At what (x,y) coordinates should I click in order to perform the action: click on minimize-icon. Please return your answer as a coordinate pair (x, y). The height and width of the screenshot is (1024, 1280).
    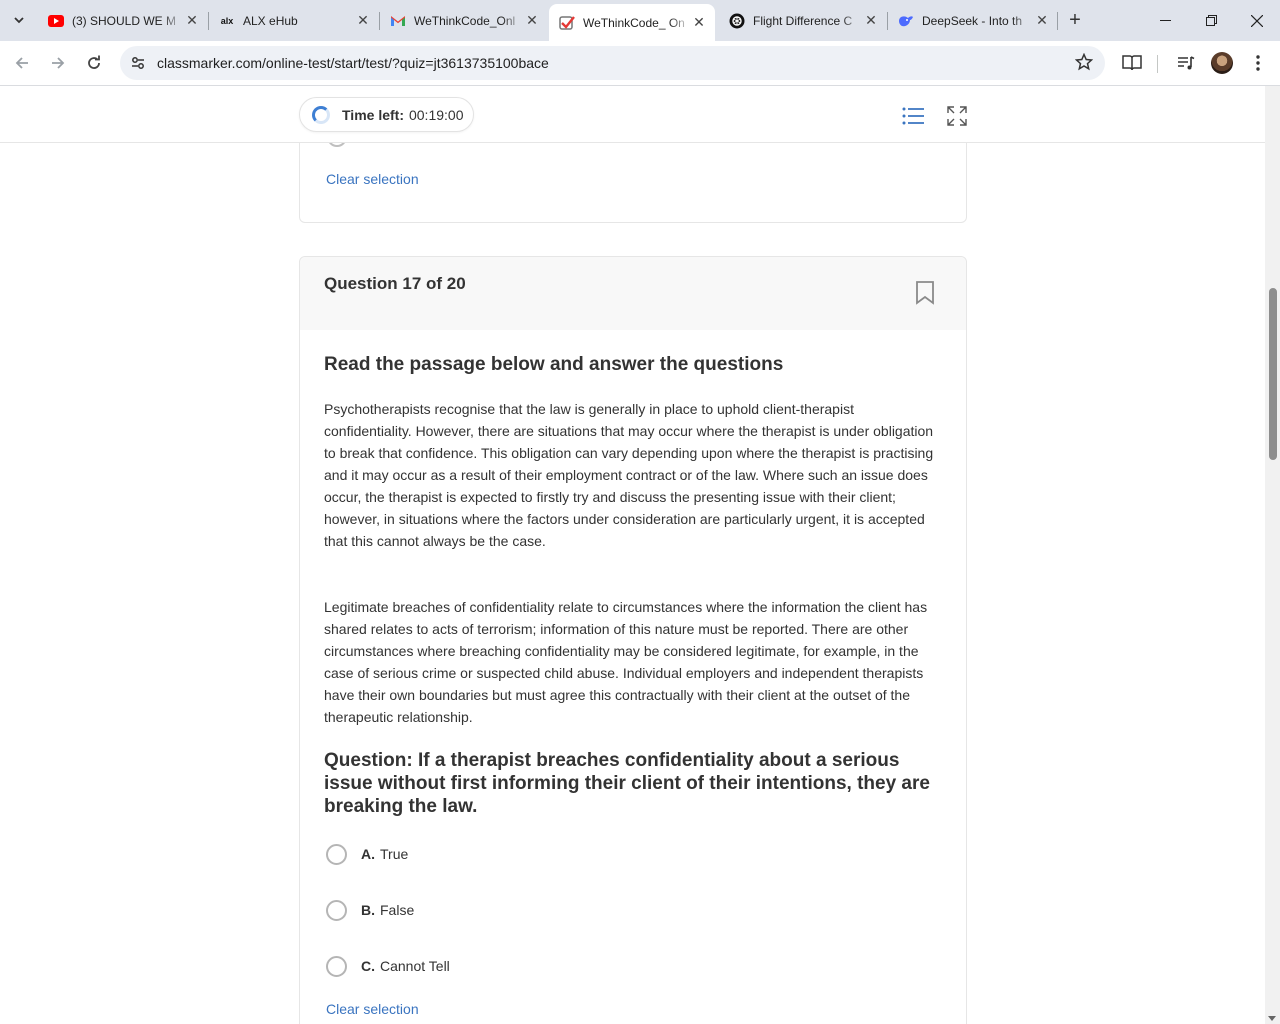
    Looking at the image, I should click on (1165, 20).